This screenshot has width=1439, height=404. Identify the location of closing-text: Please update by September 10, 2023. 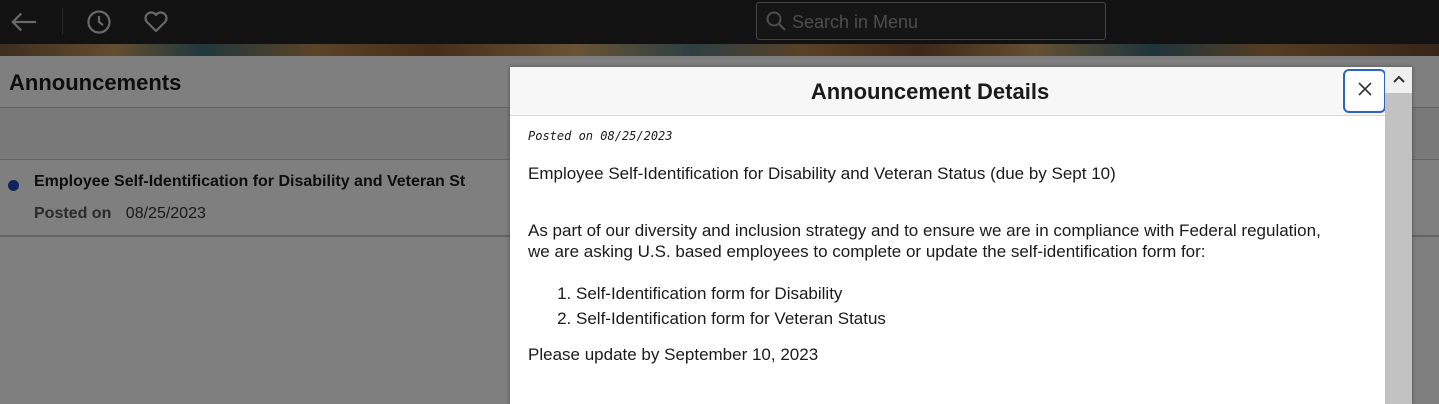
(673, 354).